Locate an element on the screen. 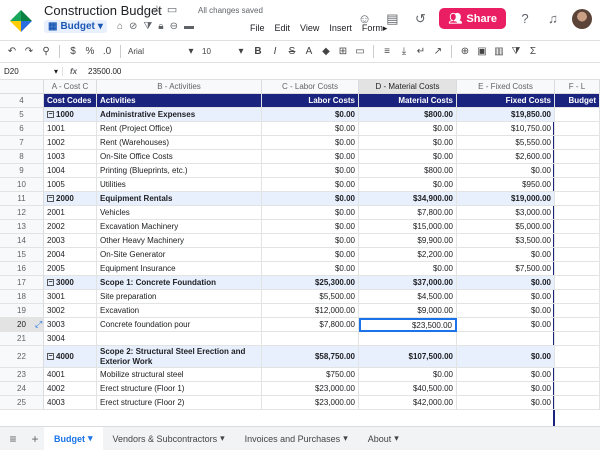  header-cell: Cost Codes is located at coordinates (70, 101).